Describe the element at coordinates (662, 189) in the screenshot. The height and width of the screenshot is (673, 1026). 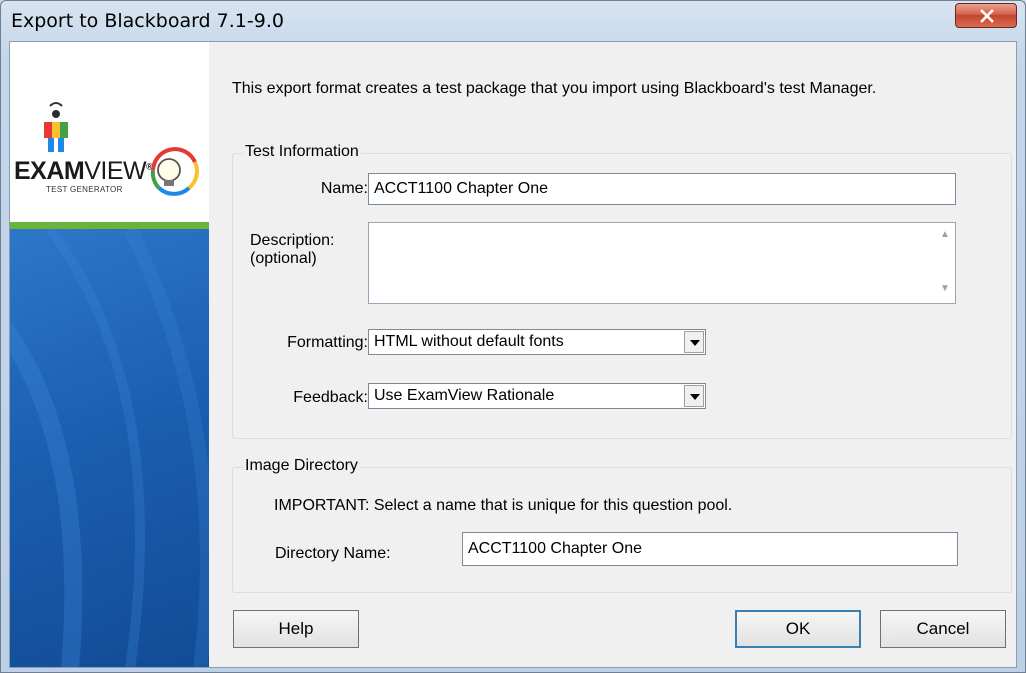
I see `test-name-input` at that location.